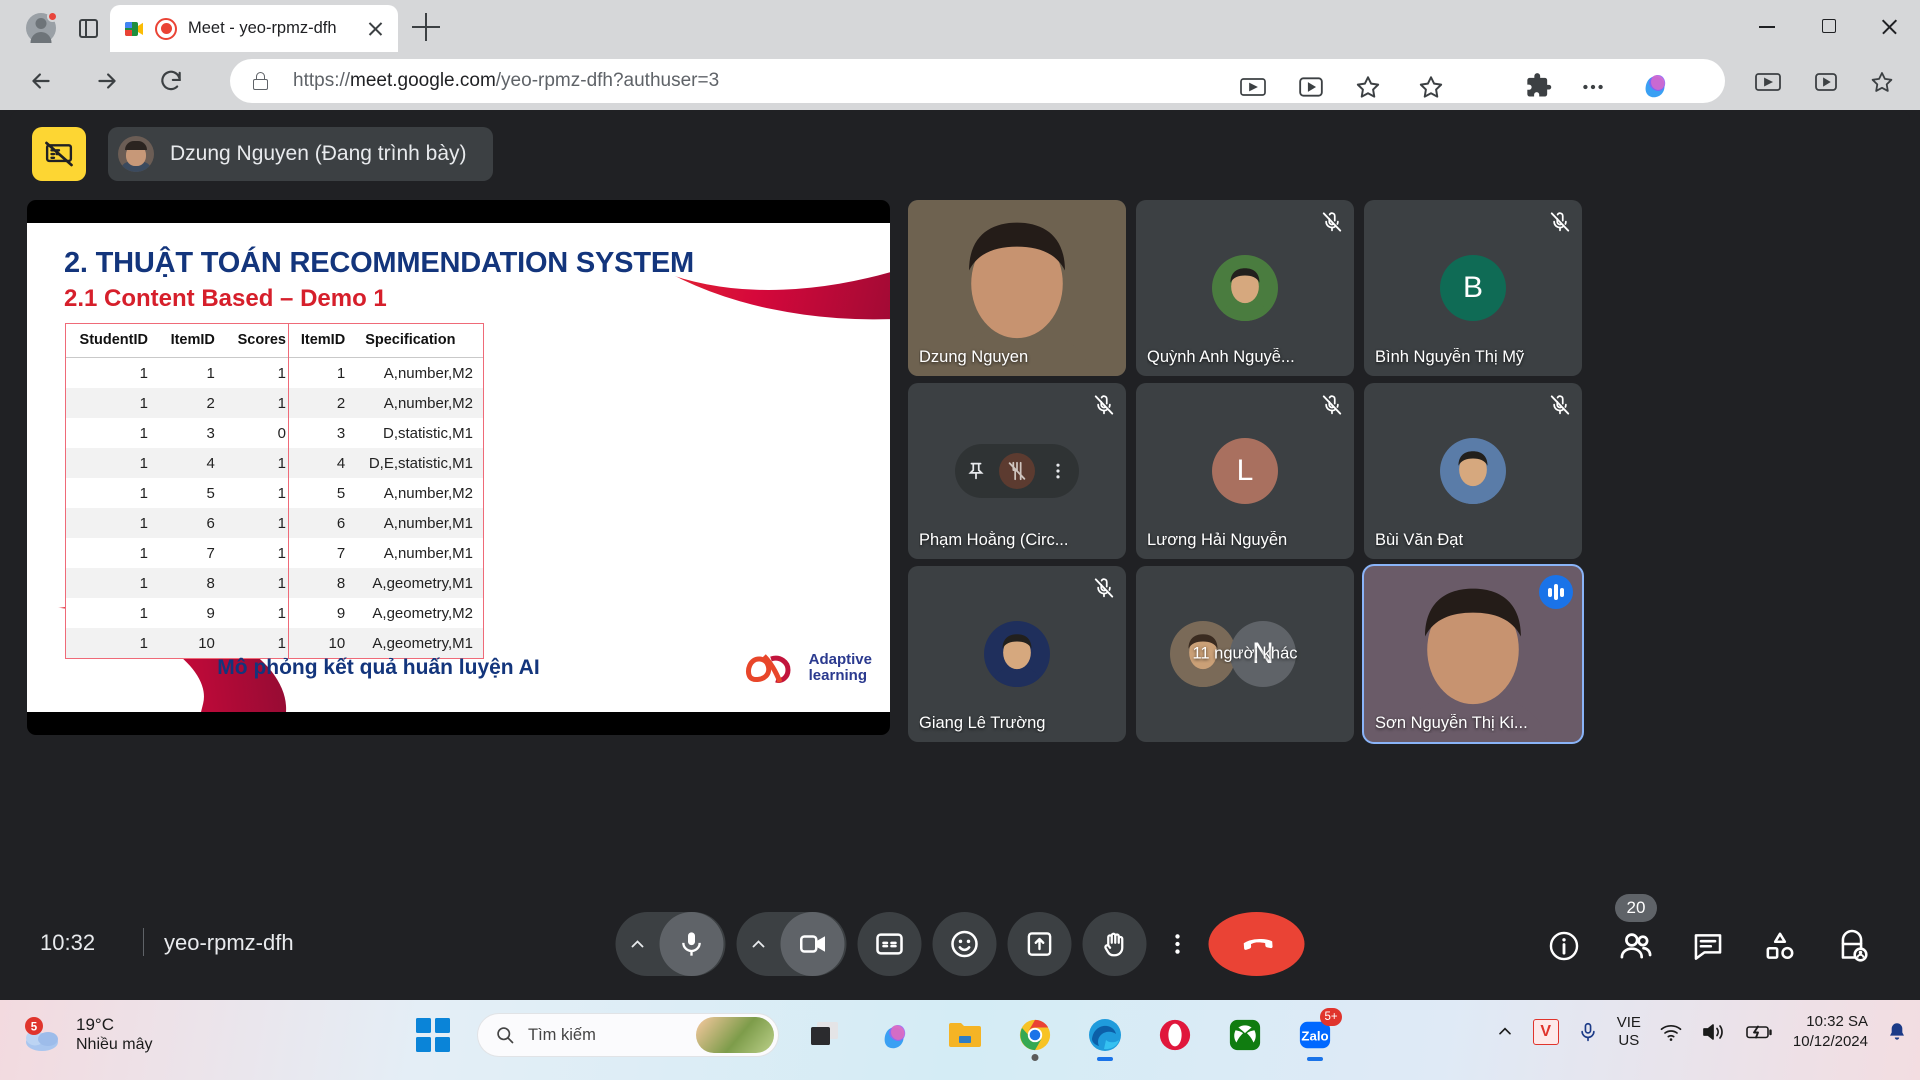 The image size is (1920, 1080). Describe the element at coordinates (318, 153) in the screenshot. I see `presenter-name: Dzung Nguyen (Đang trình bày)` at that location.